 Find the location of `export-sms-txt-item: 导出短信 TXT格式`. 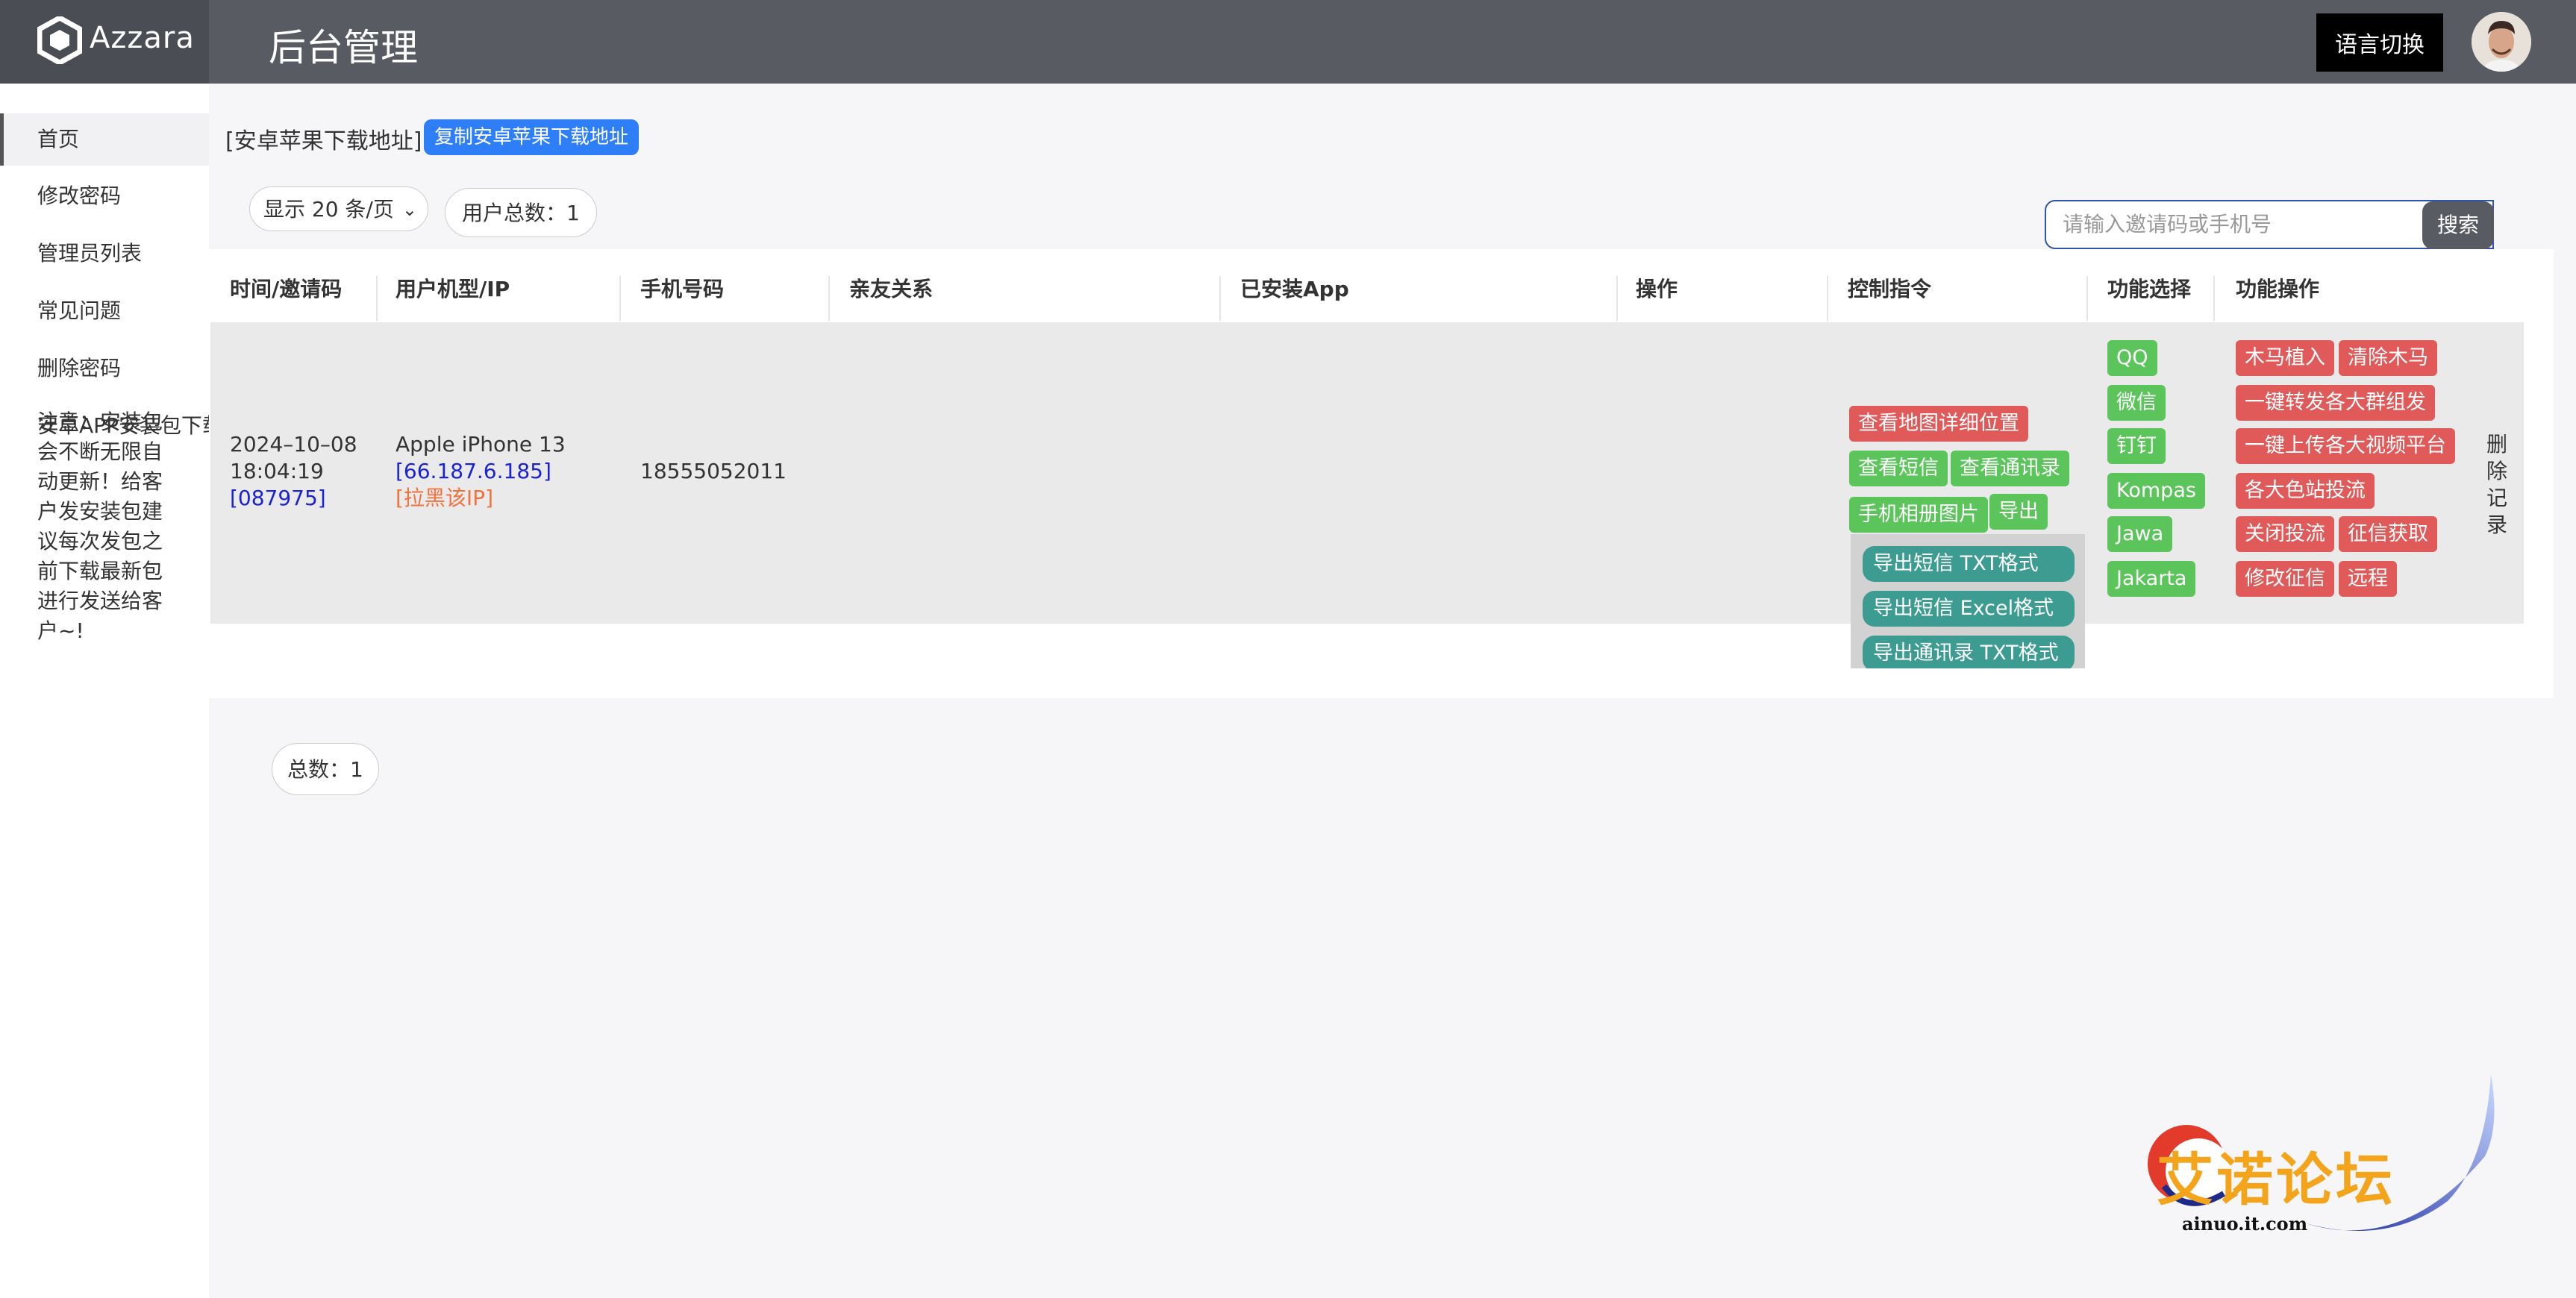

export-sms-txt-item: 导出短信 TXT格式 is located at coordinates (1969, 564).